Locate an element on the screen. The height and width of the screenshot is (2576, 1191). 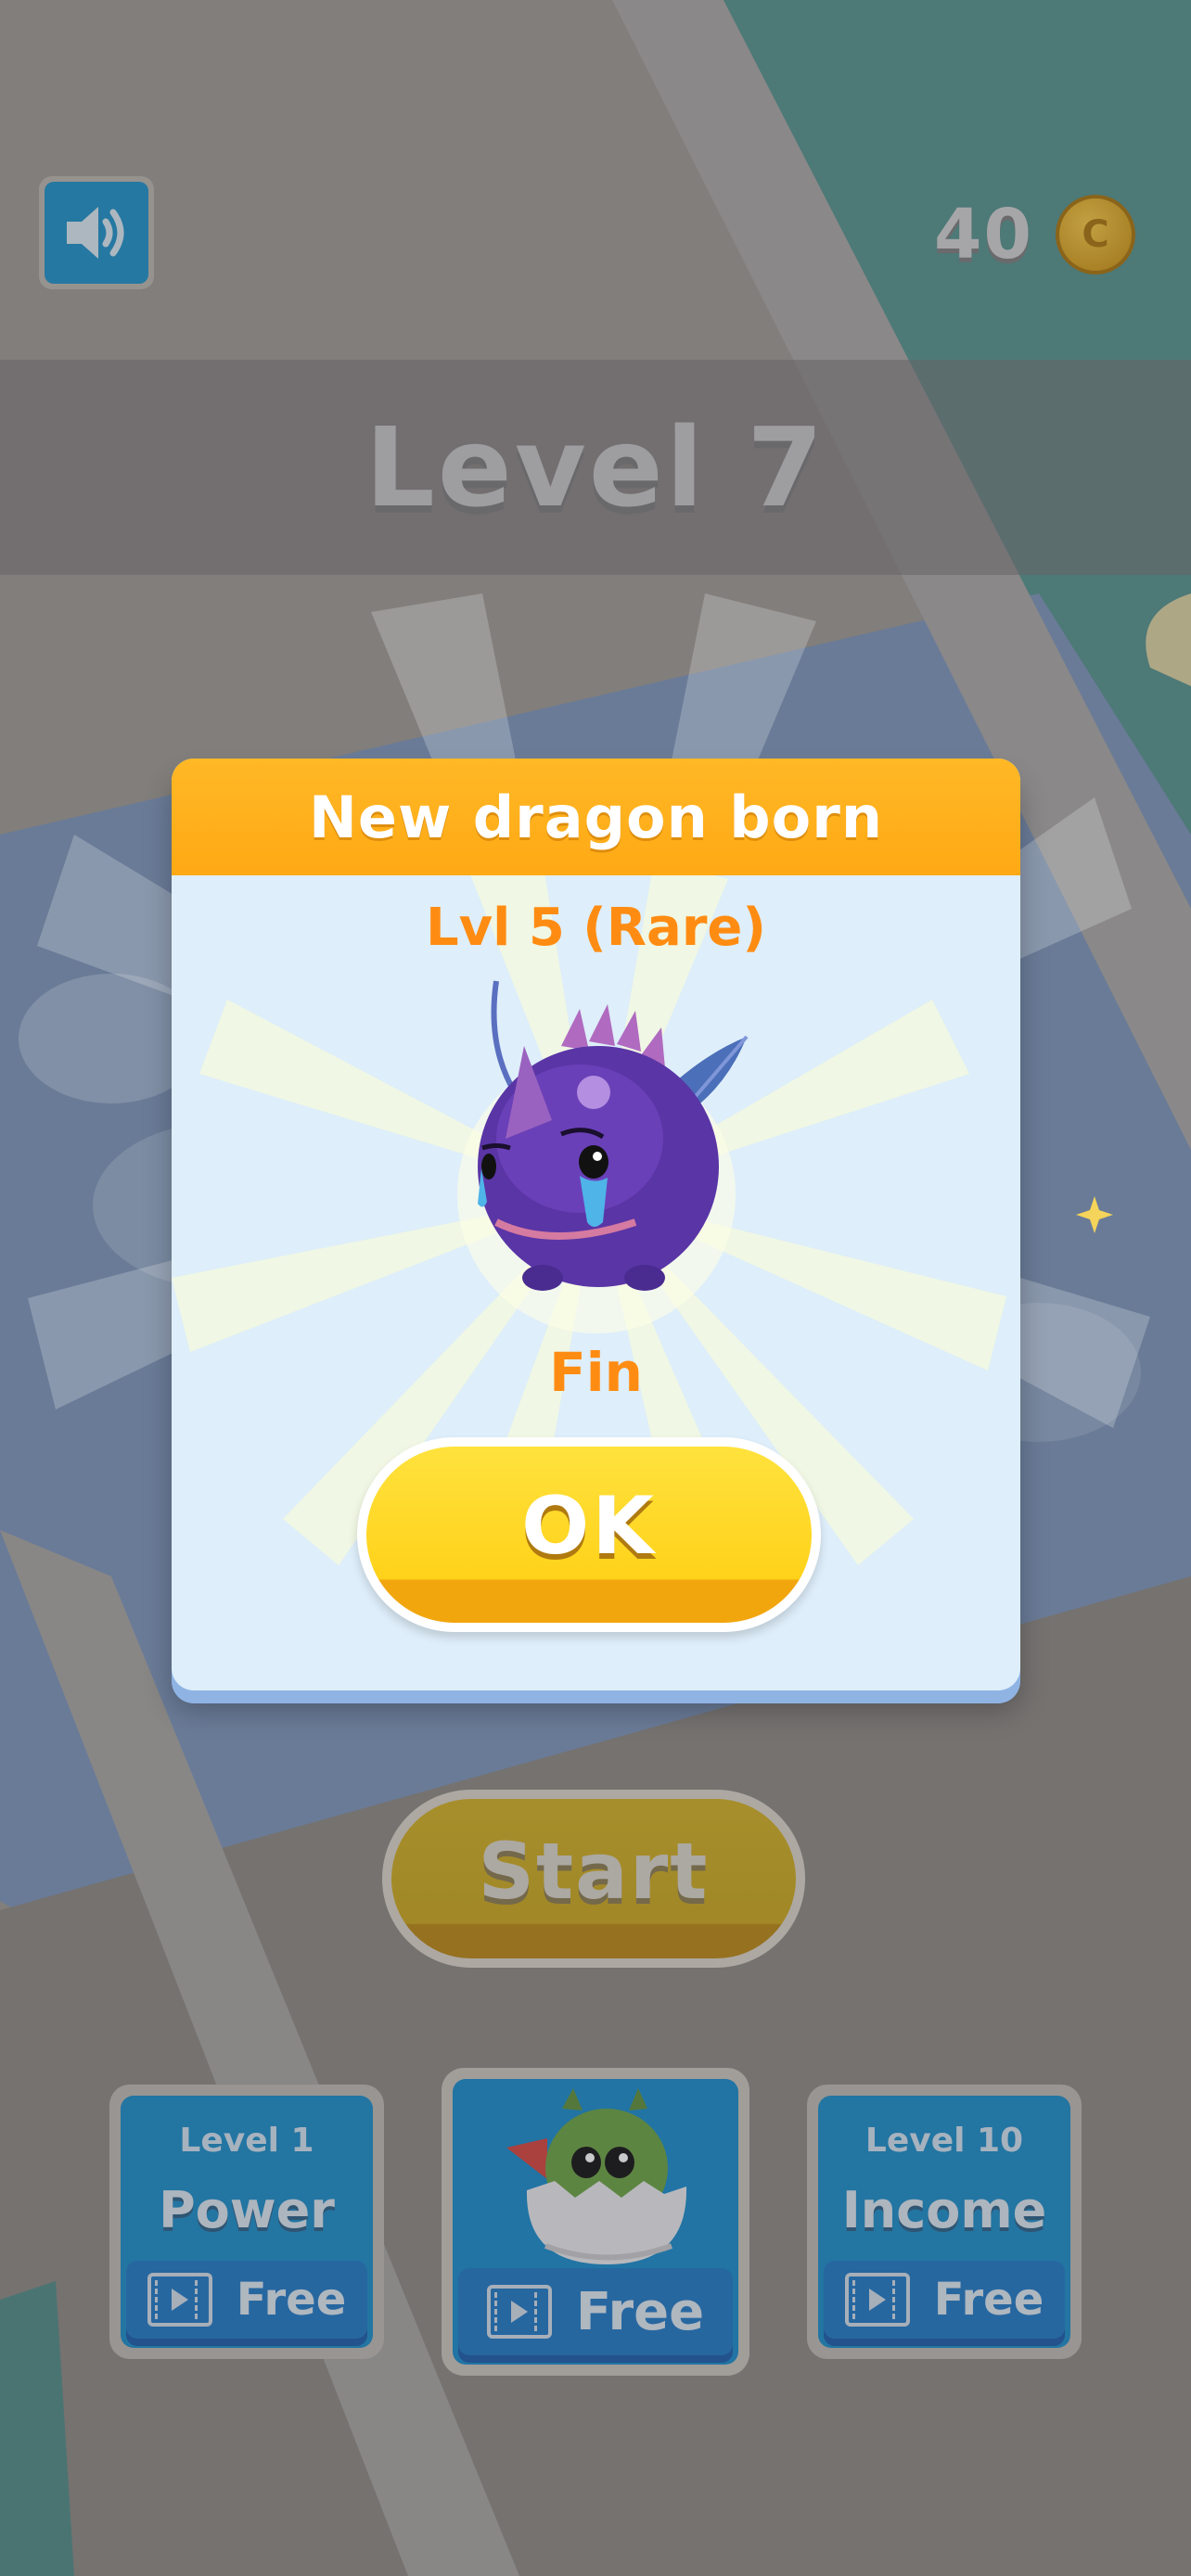
purple-dragon-icon is located at coordinates (613, 1136).